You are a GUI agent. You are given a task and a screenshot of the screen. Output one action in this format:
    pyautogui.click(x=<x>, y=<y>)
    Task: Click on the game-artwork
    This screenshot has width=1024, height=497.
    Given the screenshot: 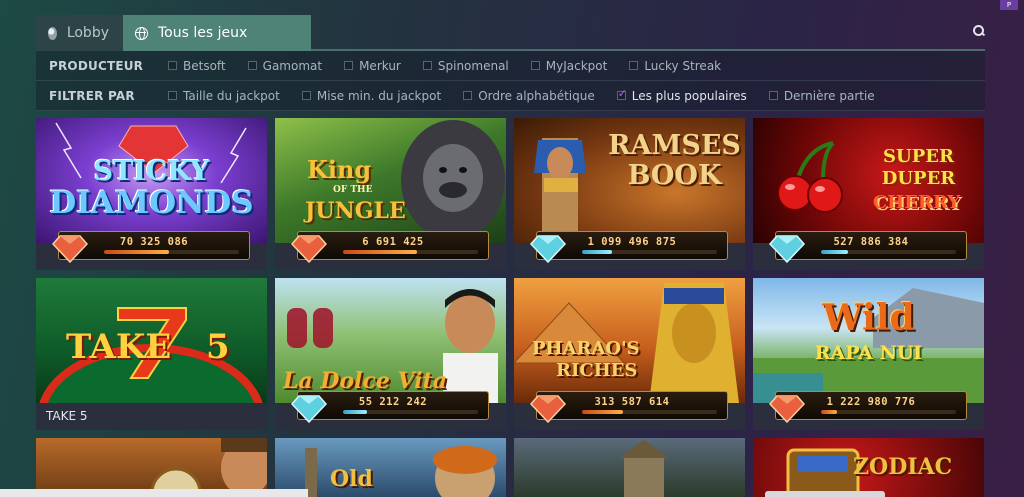 What is the action you would take?
    pyautogui.click(x=629, y=467)
    